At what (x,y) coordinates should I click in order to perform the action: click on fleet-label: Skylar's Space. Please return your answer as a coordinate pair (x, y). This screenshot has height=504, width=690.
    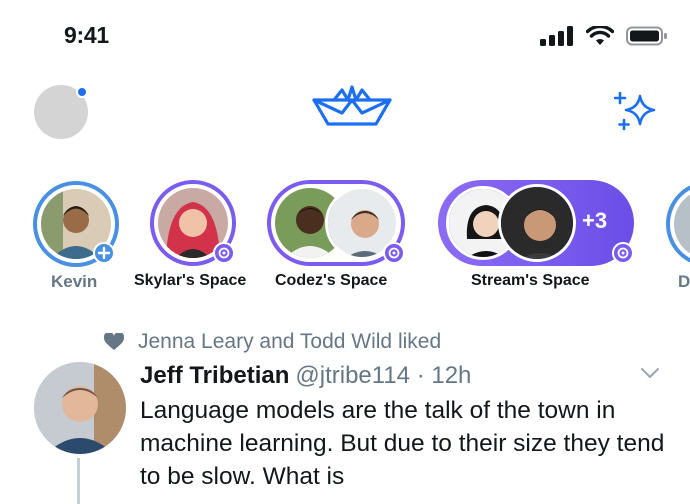
    Looking at the image, I should click on (190, 280).